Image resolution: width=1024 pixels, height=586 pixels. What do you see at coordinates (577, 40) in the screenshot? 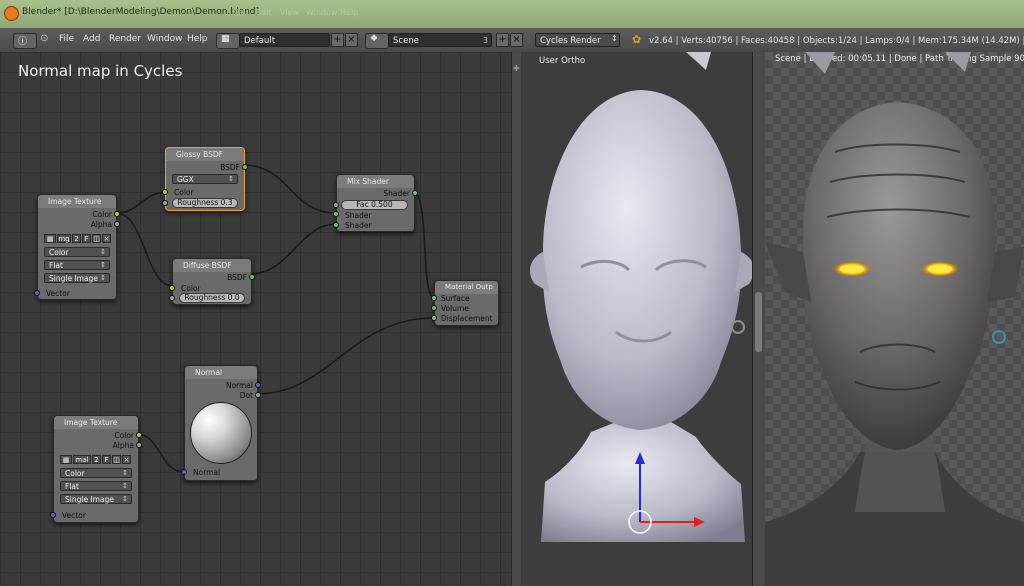
I see `render-engine-select: Cycles Render` at bounding box center [577, 40].